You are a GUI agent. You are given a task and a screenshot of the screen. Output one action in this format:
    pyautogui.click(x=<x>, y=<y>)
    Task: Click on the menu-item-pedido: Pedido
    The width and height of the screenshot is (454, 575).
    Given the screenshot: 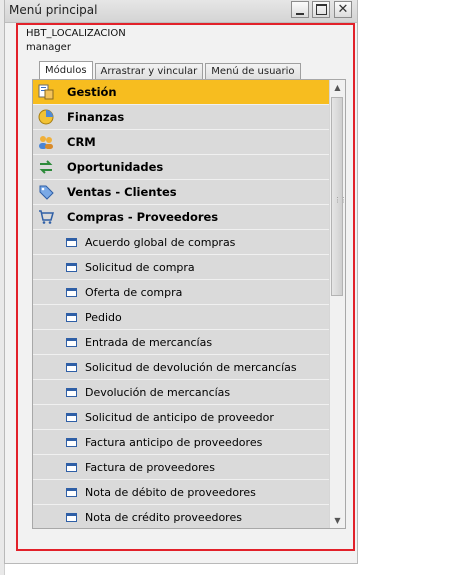 What is the action you would take?
    pyautogui.click(x=189, y=317)
    